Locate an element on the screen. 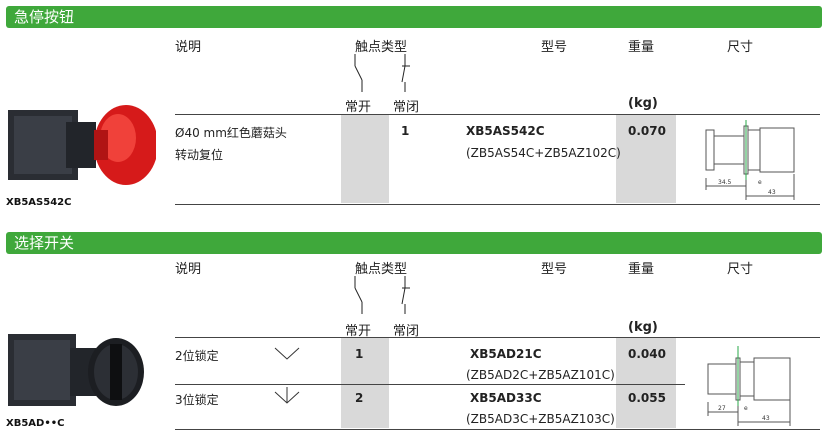 The image size is (829, 440). row-2-model-components: (ZB5AD3C+ZB5AZ103C) is located at coordinates (540, 419).